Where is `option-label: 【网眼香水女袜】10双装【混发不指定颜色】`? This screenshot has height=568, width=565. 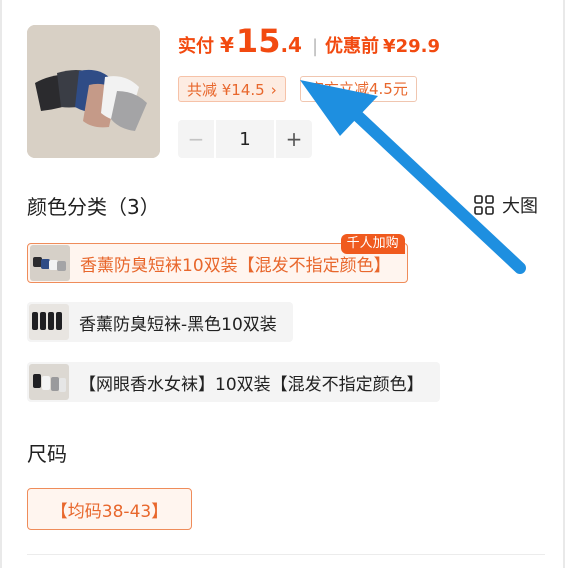
option-label: 【网眼香水女袜】10双装【混发不指定颜色】 is located at coordinates (251, 384).